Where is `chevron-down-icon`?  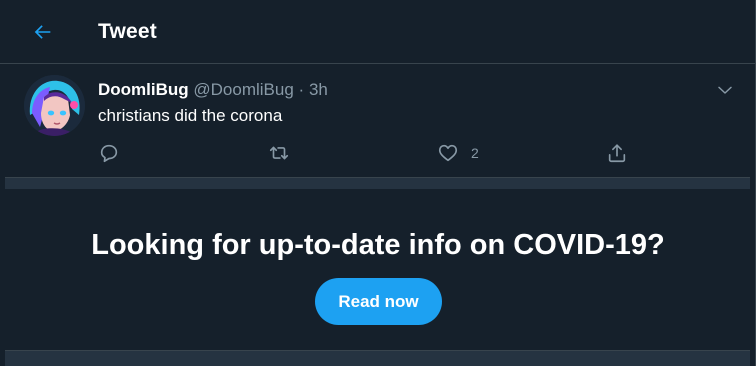 chevron-down-icon is located at coordinates (725, 90).